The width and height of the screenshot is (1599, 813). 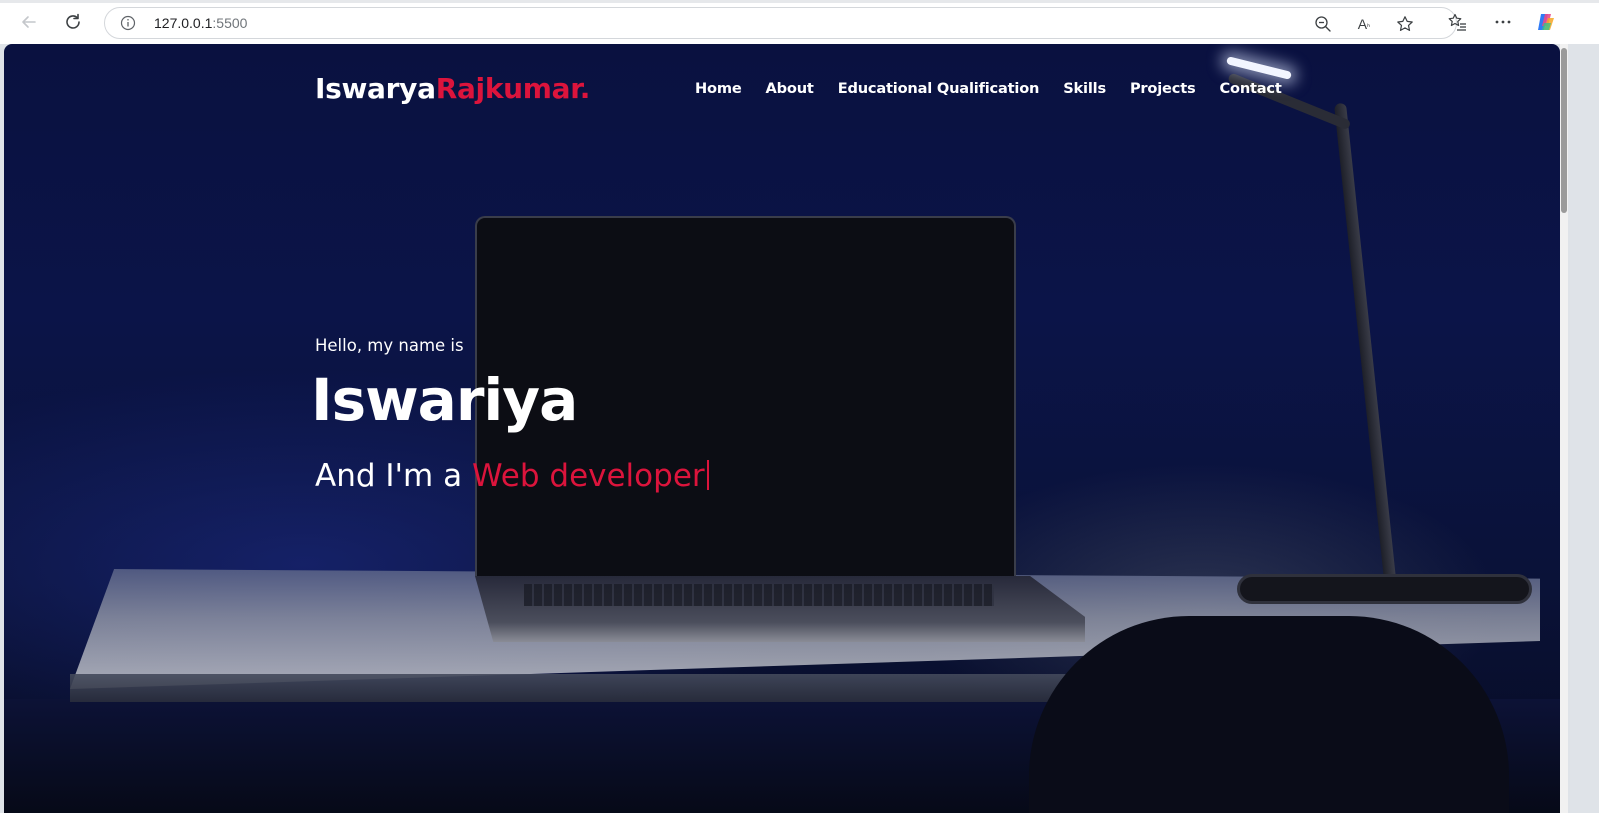 What do you see at coordinates (1546, 22) in the screenshot?
I see `copilot-icon` at bounding box center [1546, 22].